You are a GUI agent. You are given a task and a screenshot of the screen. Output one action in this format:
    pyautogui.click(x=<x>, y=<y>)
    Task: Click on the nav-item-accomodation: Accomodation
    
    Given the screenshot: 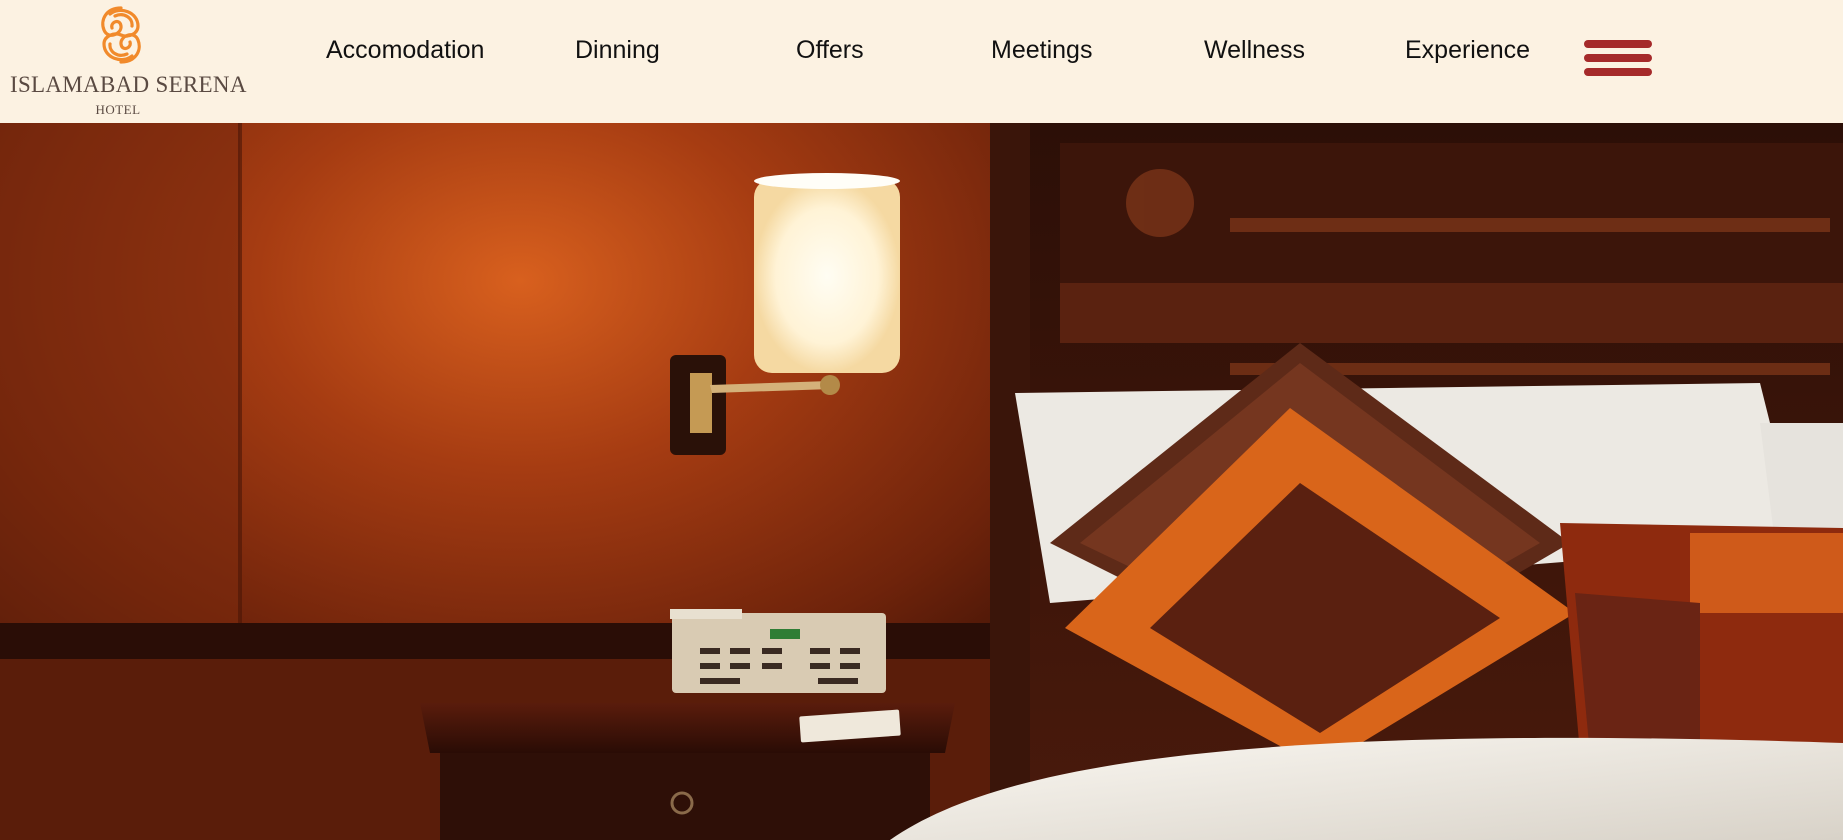 What is the action you would take?
    pyautogui.click(x=405, y=50)
    